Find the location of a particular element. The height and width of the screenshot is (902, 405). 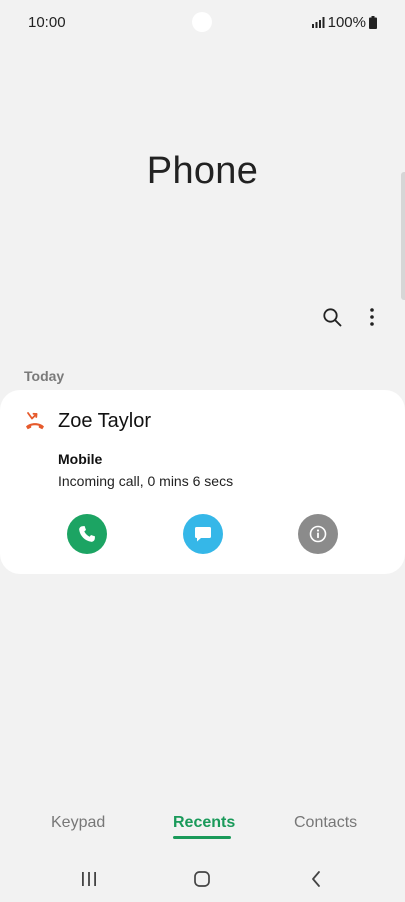

back-icon is located at coordinates (316, 879).